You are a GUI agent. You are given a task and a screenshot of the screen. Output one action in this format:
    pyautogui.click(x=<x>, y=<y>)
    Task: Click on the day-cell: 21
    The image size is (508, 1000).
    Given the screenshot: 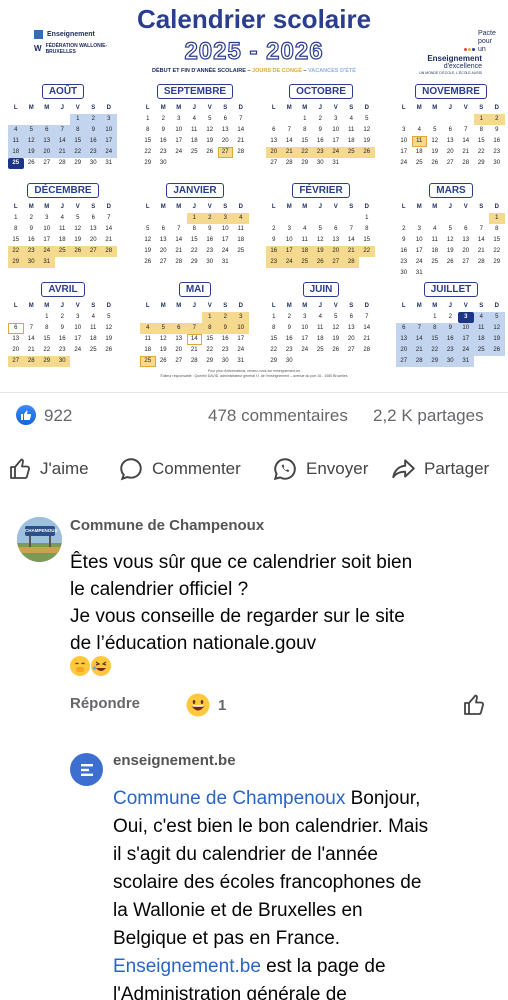 What is the action you would take?
    pyautogui.click(x=194, y=350)
    